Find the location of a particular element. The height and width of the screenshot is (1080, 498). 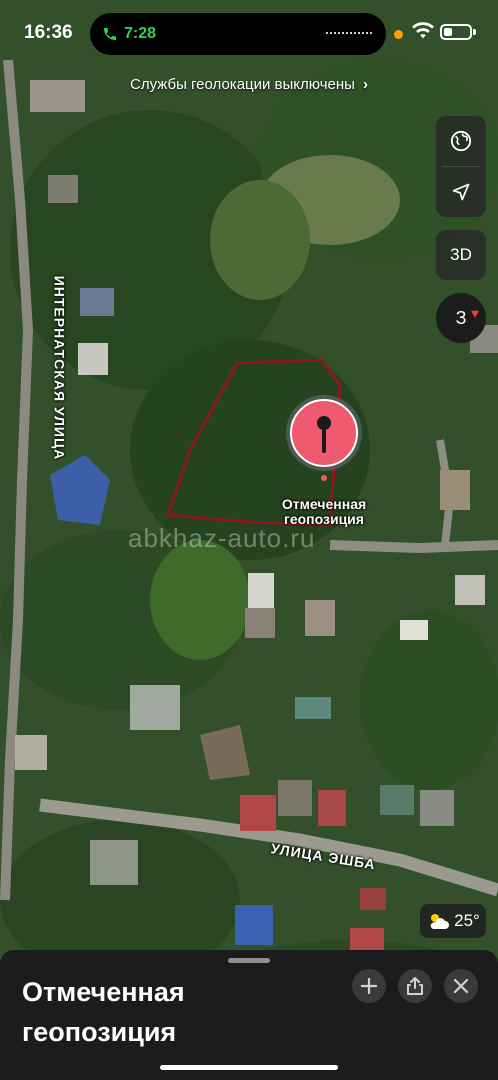

chevron-right-icon: › is located at coordinates (365, 84).